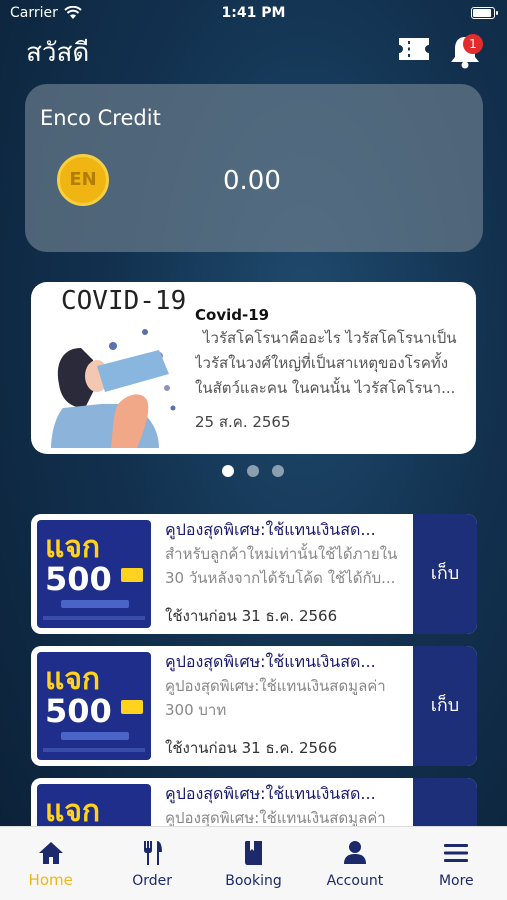 This screenshot has height=900, width=507. Describe the element at coordinates (153, 853) in the screenshot. I see `fork-knife-icon` at that location.